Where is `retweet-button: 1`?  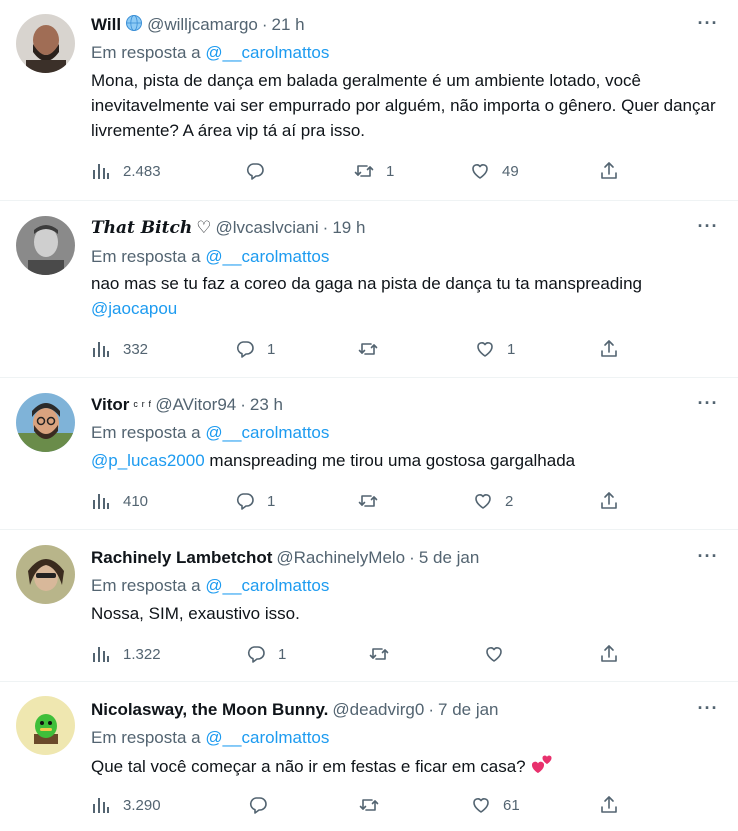 retweet-button: 1 is located at coordinates (374, 171).